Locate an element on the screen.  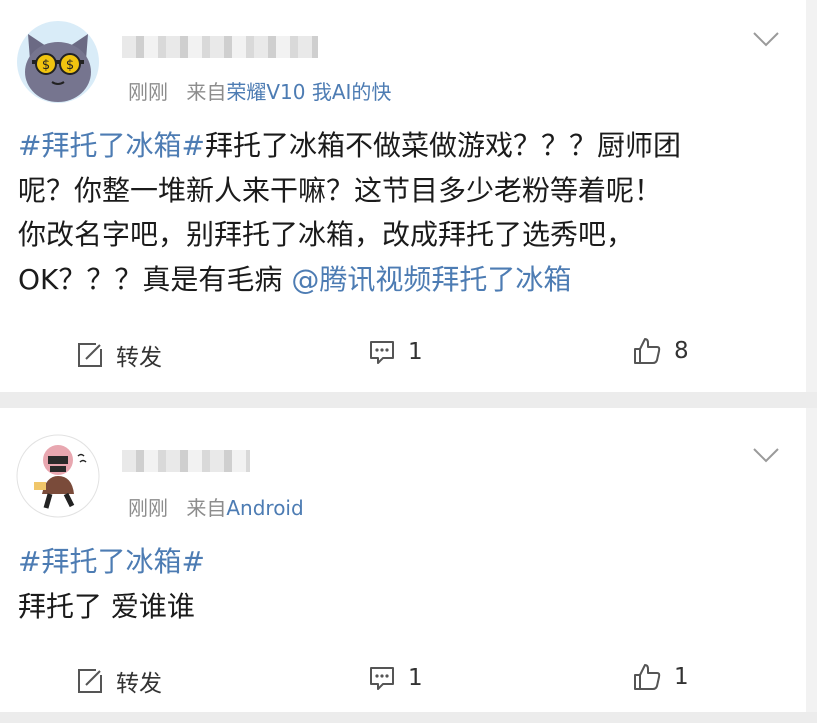
like-button: 8 is located at coordinates (660, 351).